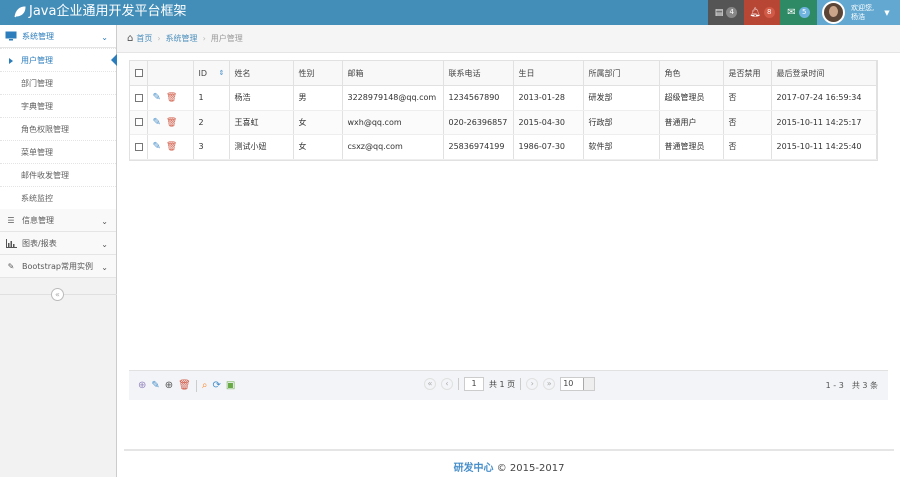  What do you see at coordinates (58, 243) in the screenshot?
I see `sidebar-menu-charts: 图表/报表 ⌄` at bounding box center [58, 243].